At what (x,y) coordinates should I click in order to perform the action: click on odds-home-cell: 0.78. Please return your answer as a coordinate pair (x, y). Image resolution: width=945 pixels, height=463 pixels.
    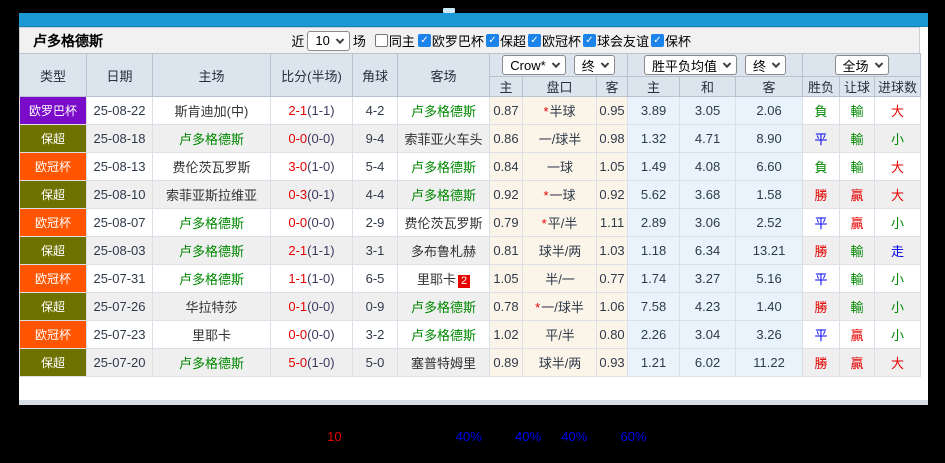
    Looking at the image, I should click on (506, 306).